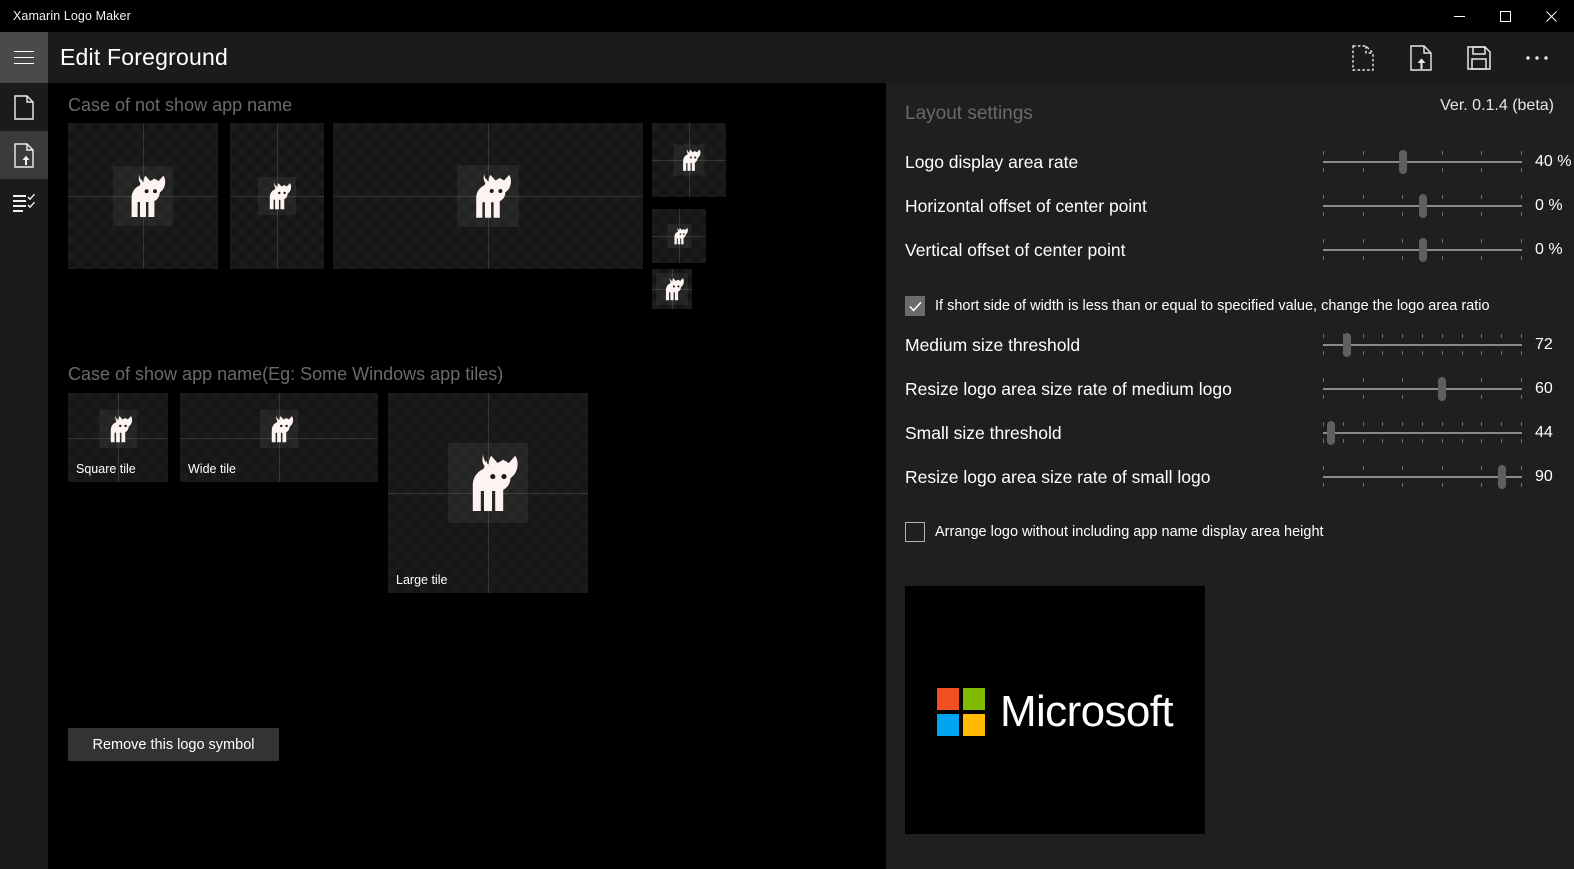  Describe the element at coordinates (947, 699) in the screenshot. I see `square-top-left` at that location.